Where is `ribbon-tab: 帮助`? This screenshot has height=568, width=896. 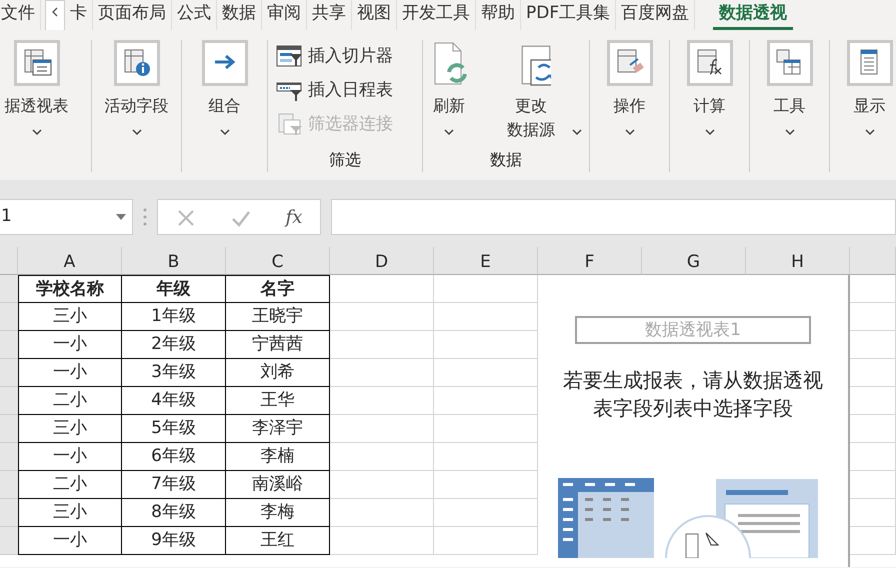
ribbon-tab: 帮助 is located at coordinates (498, 15).